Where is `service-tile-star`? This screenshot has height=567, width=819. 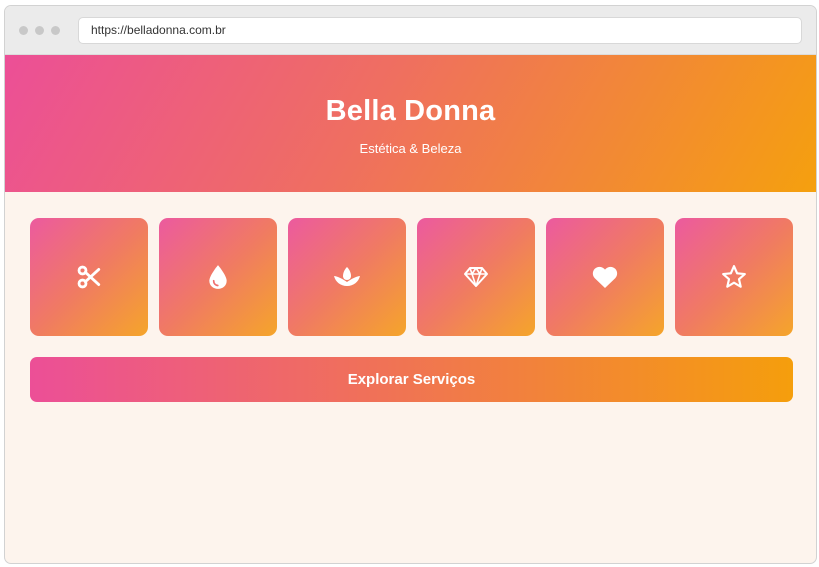
service-tile-star is located at coordinates (734, 277).